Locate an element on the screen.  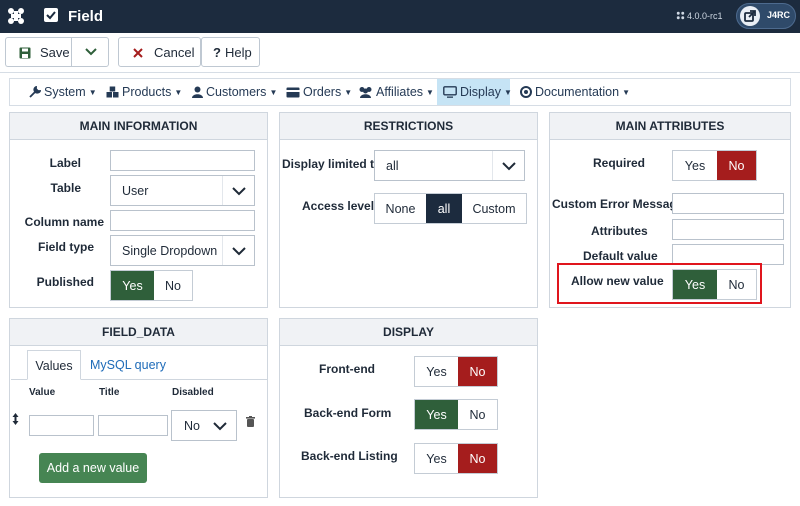
user-icon is located at coordinates (197, 92).